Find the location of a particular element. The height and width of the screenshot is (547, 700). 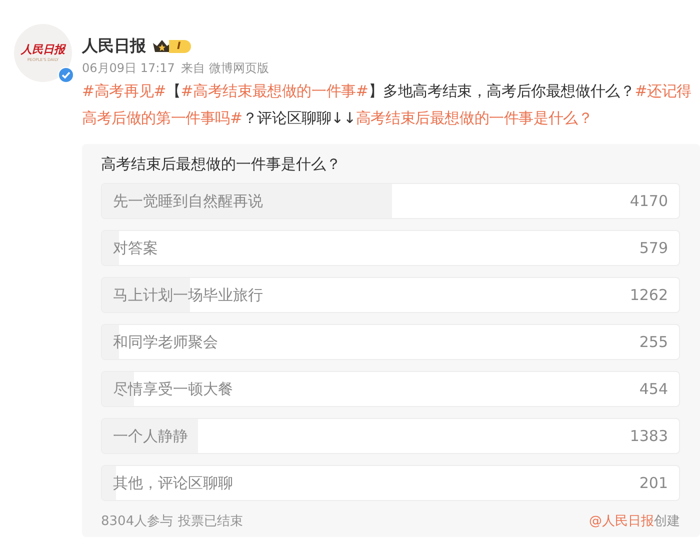

participant-count: 8304人参与 is located at coordinates (137, 522).